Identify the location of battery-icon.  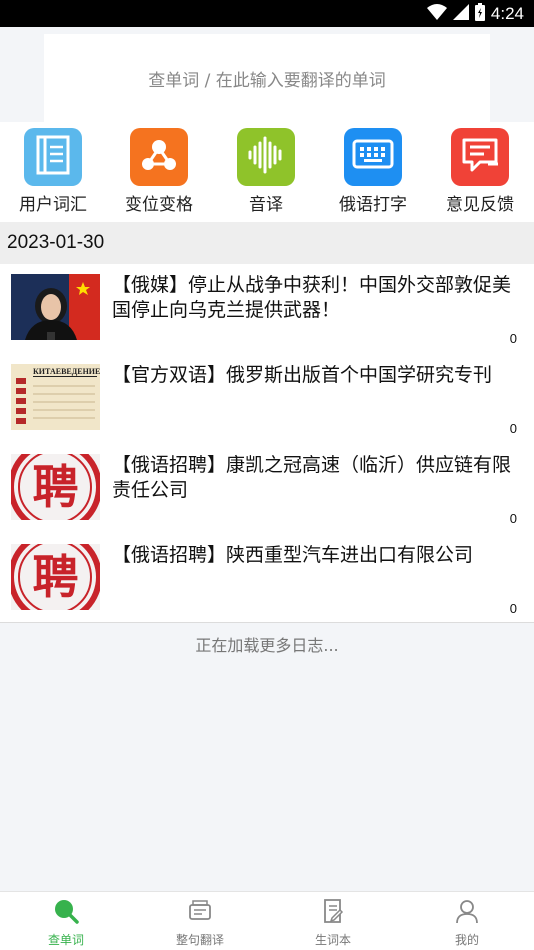
(479, 14).